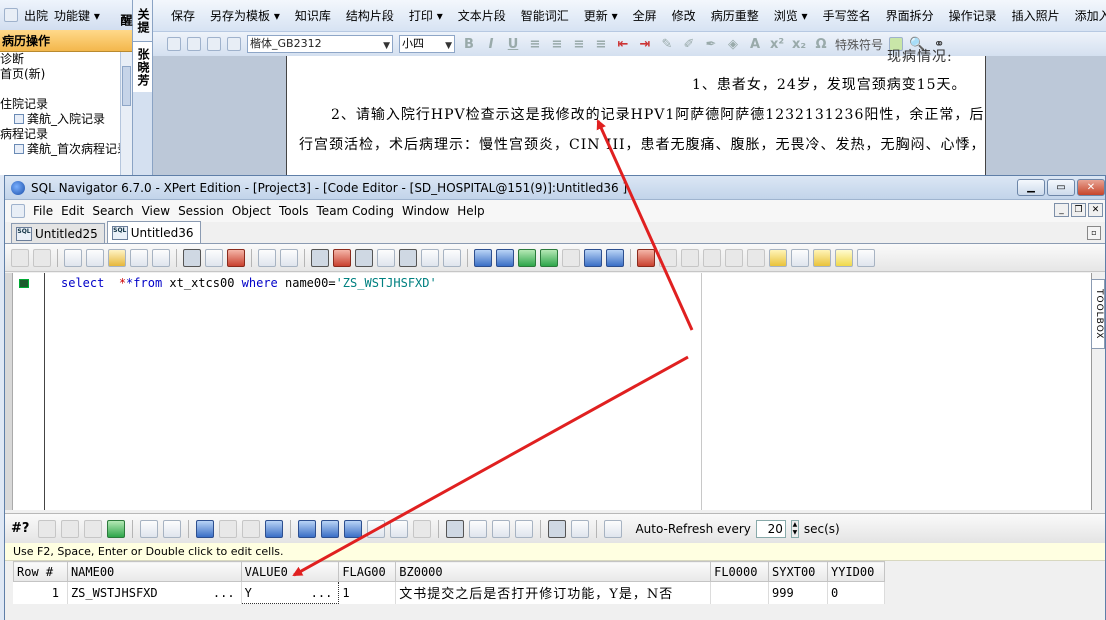  What do you see at coordinates (847, 15) in the screenshot?
I see `handwritten-signature-button: 手写签名` at bounding box center [847, 15].